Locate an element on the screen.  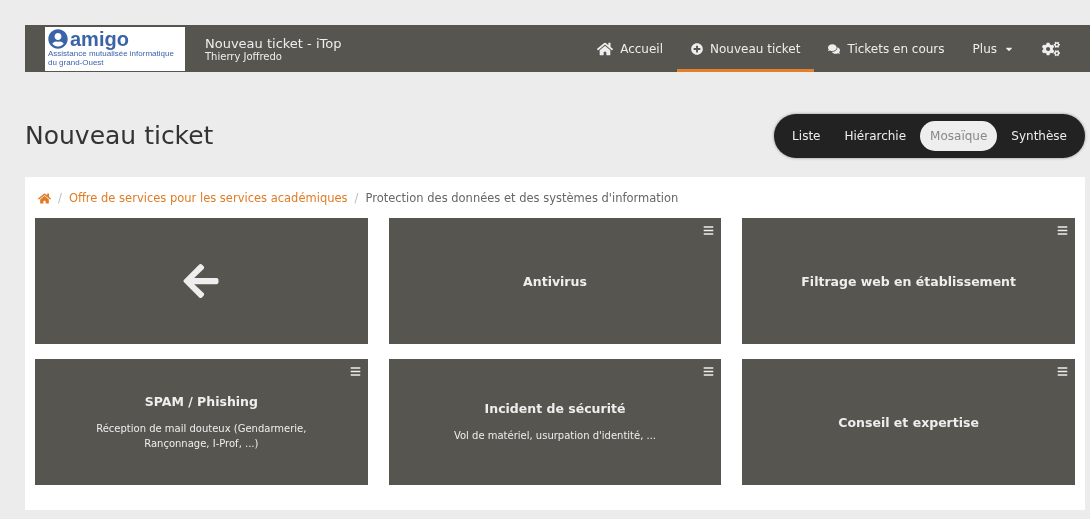
nav-link: Tickets en cours is located at coordinates (886, 48).